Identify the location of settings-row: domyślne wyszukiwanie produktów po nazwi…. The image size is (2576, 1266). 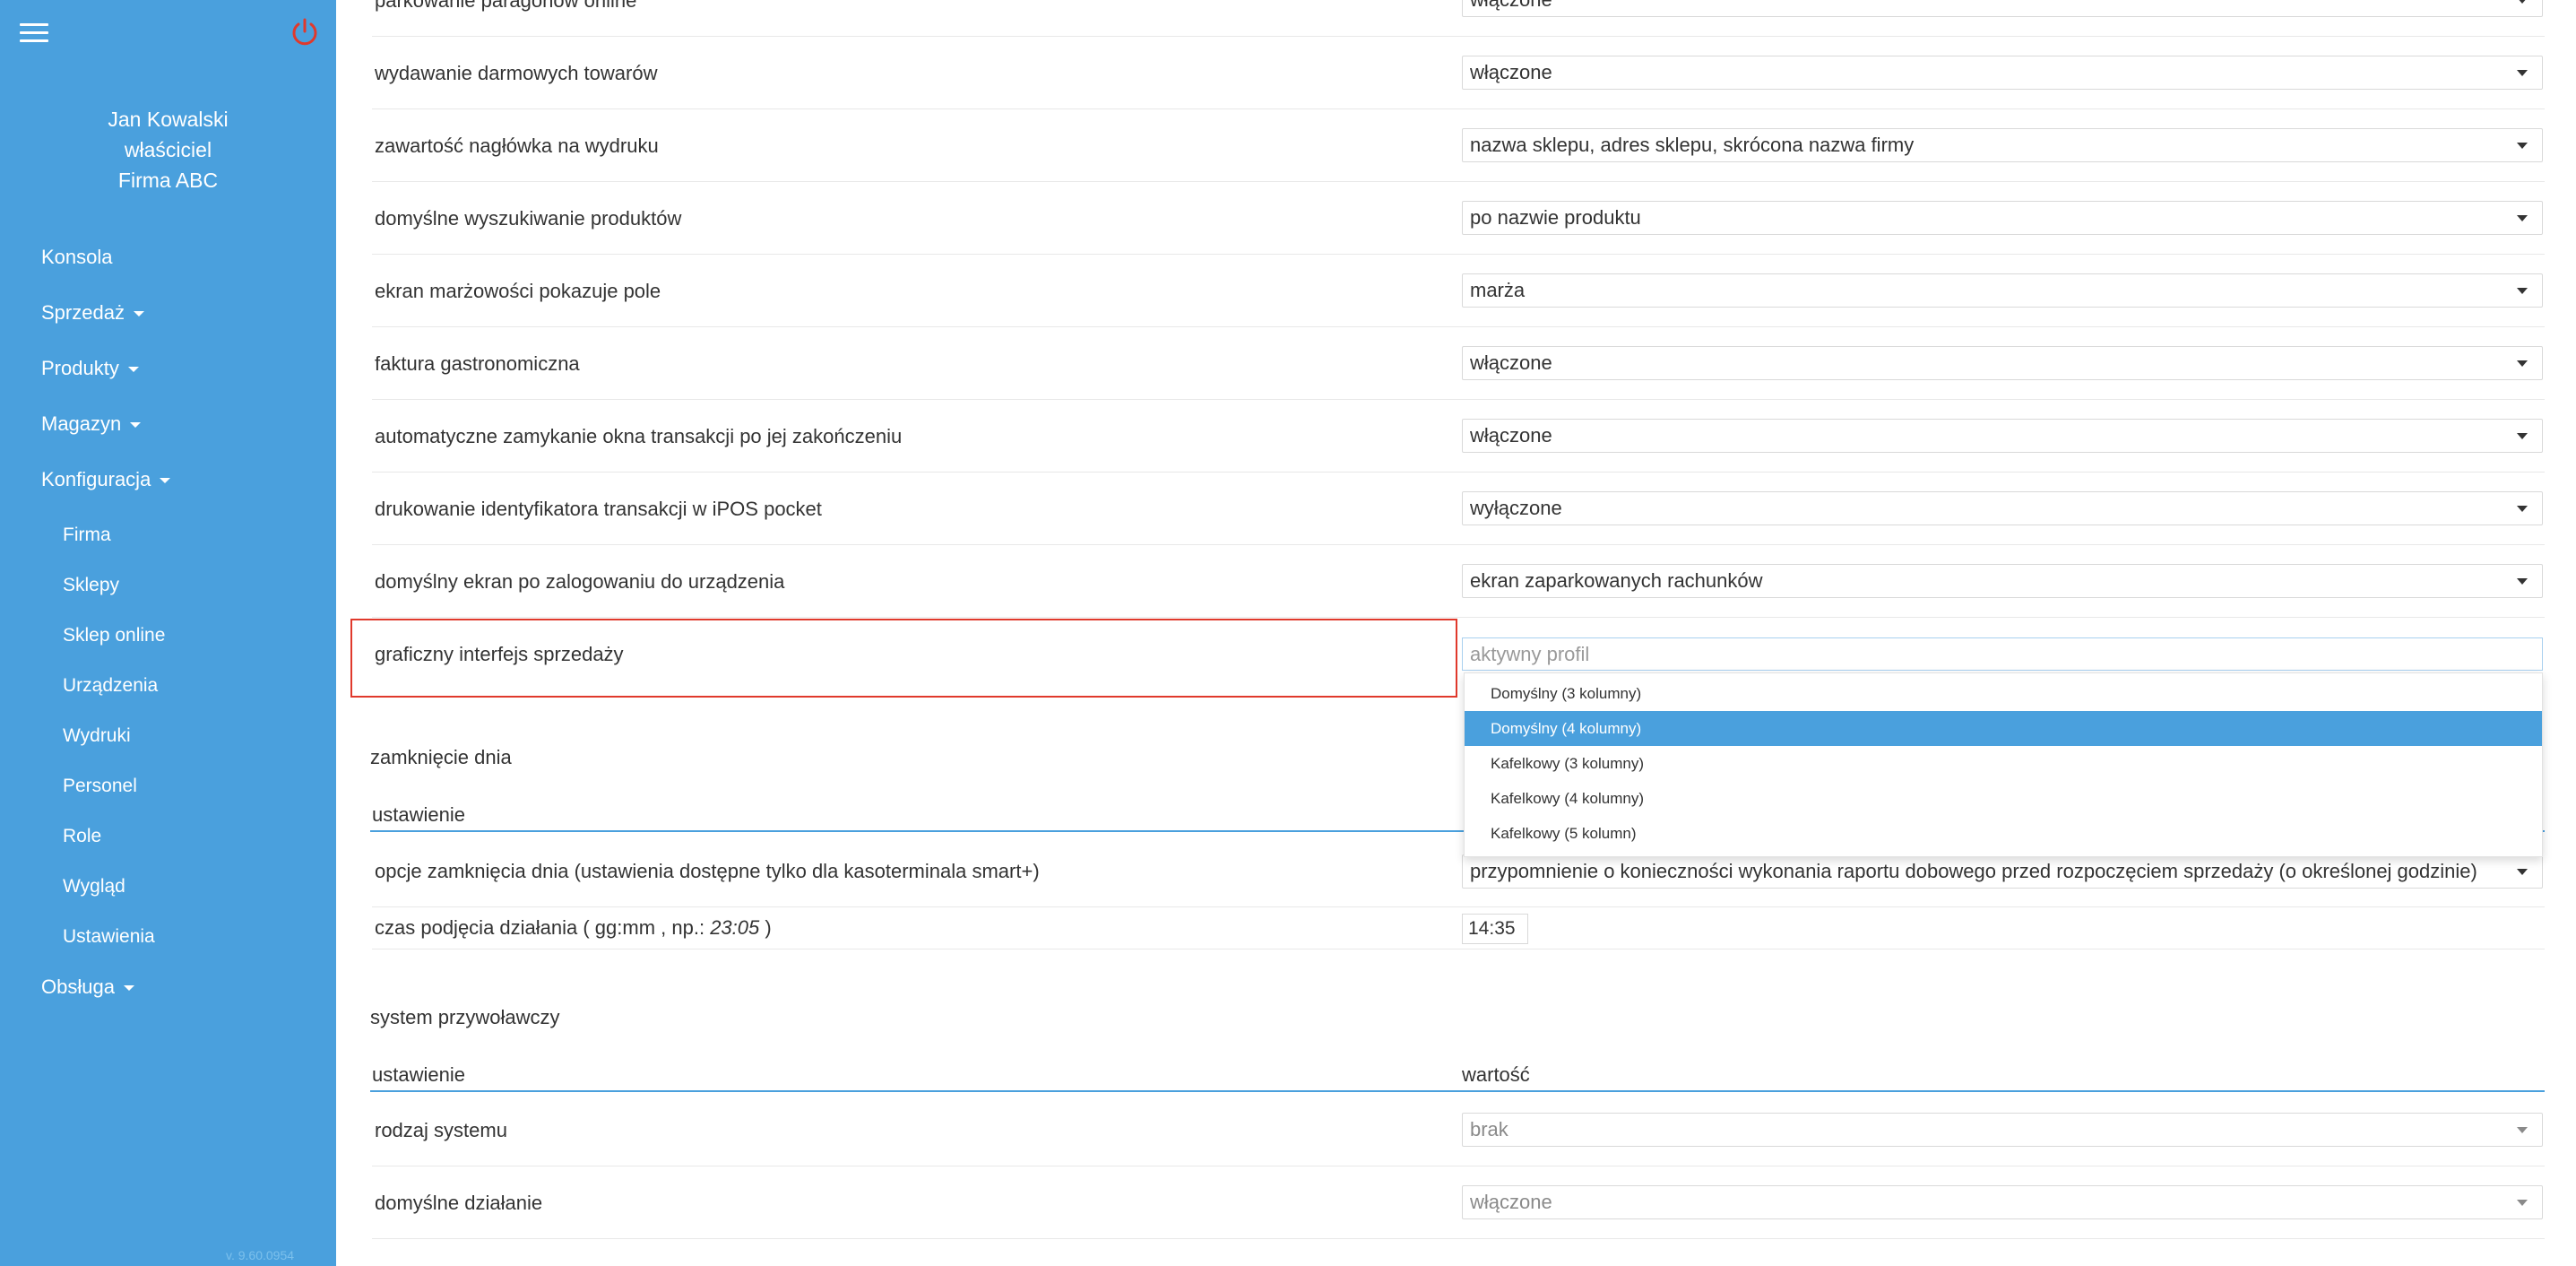
(1458, 218).